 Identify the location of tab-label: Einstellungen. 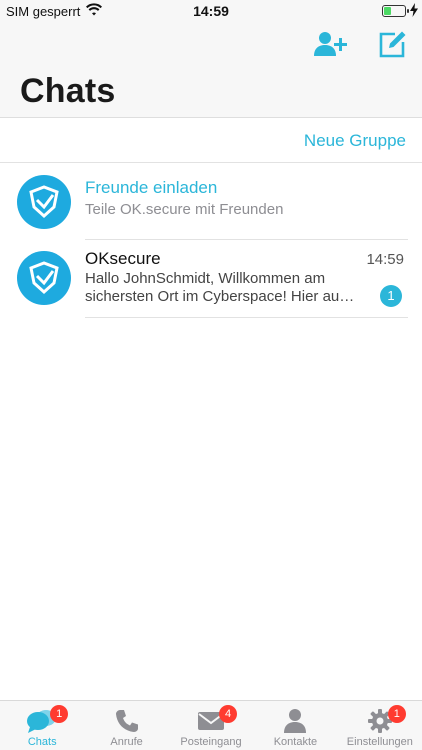
(379, 742).